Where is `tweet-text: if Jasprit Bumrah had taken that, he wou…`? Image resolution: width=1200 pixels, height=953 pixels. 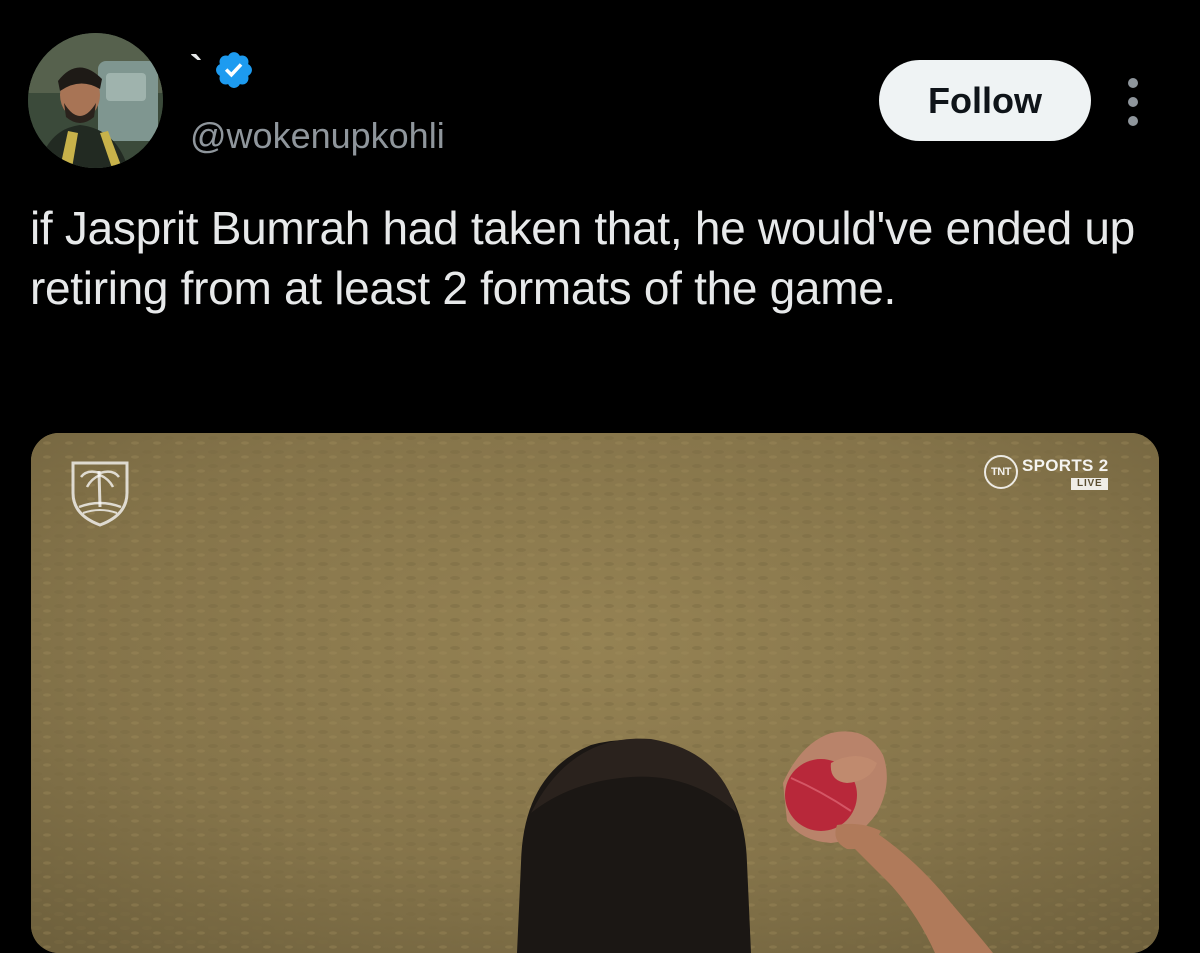 tweet-text: if Jasprit Bumrah had taken that, he wou… is located at coordinates (582, 258).